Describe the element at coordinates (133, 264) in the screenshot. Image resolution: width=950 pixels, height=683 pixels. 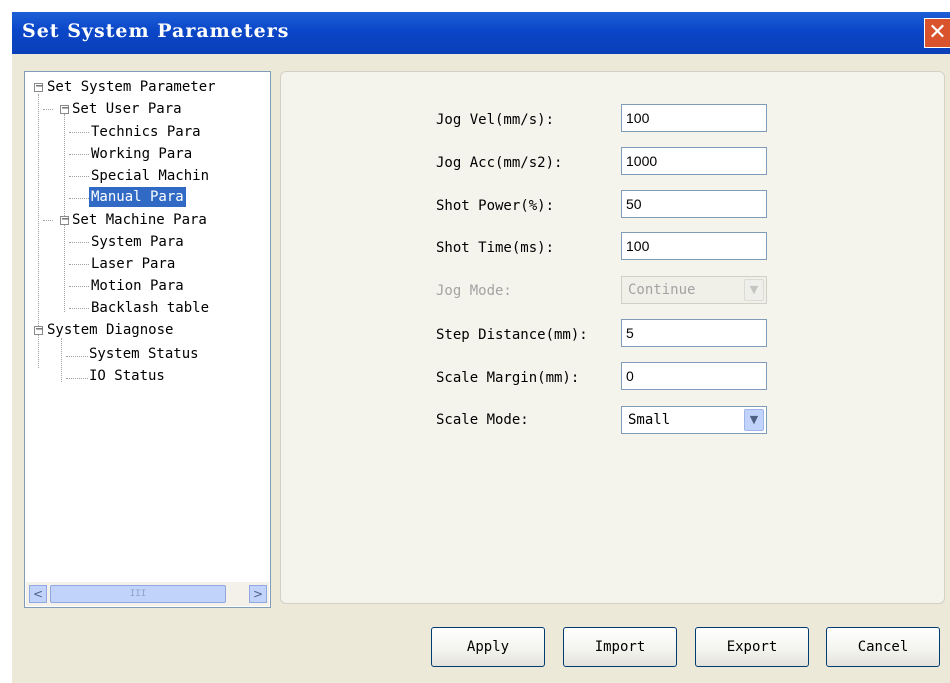
I see `tree-node-laser-para: Laser Para` at that location.